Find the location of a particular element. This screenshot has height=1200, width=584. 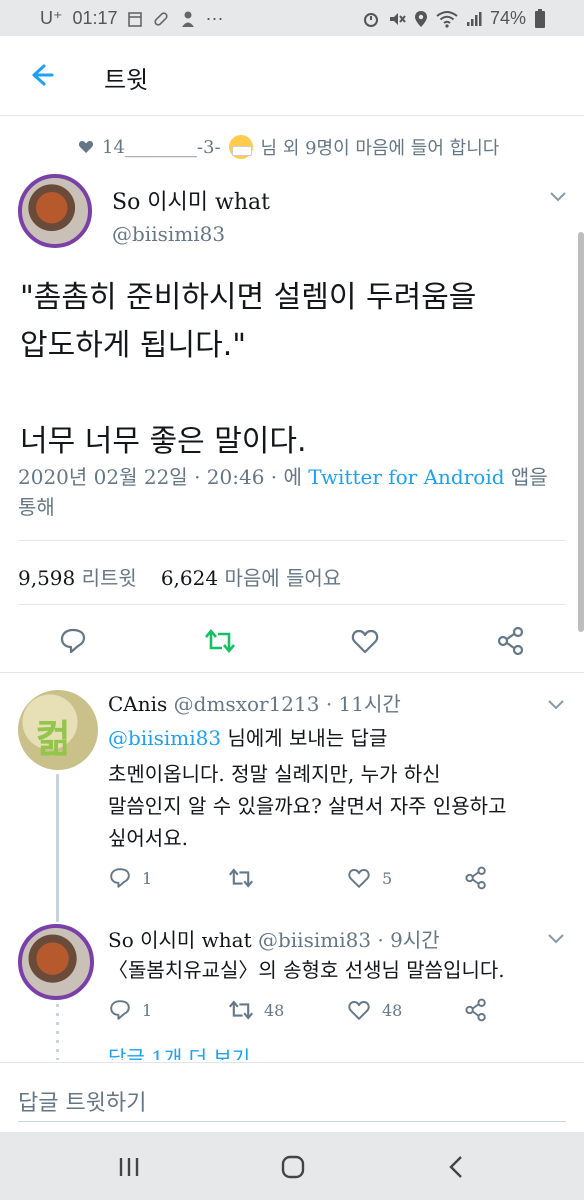

battery-icon is located at coordinates (540, 18).